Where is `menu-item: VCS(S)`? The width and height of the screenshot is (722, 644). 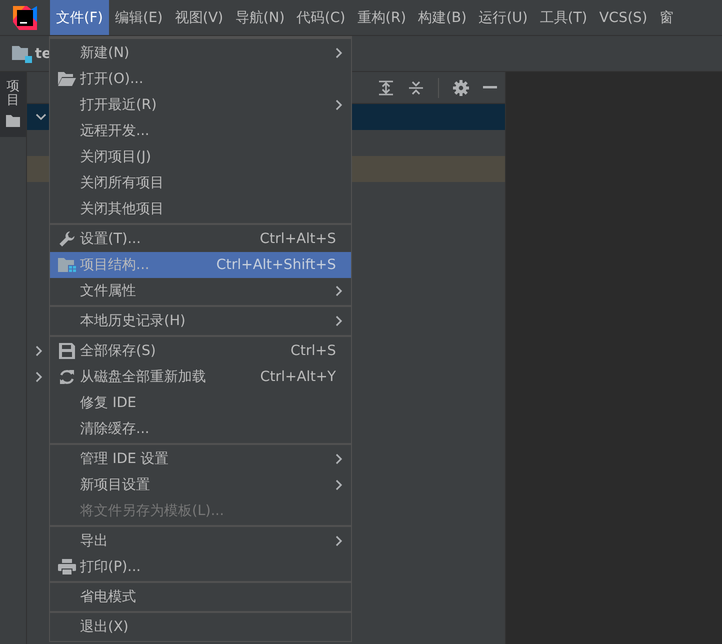 menu-item: VCS(S) is located at coordinates (623, 17).